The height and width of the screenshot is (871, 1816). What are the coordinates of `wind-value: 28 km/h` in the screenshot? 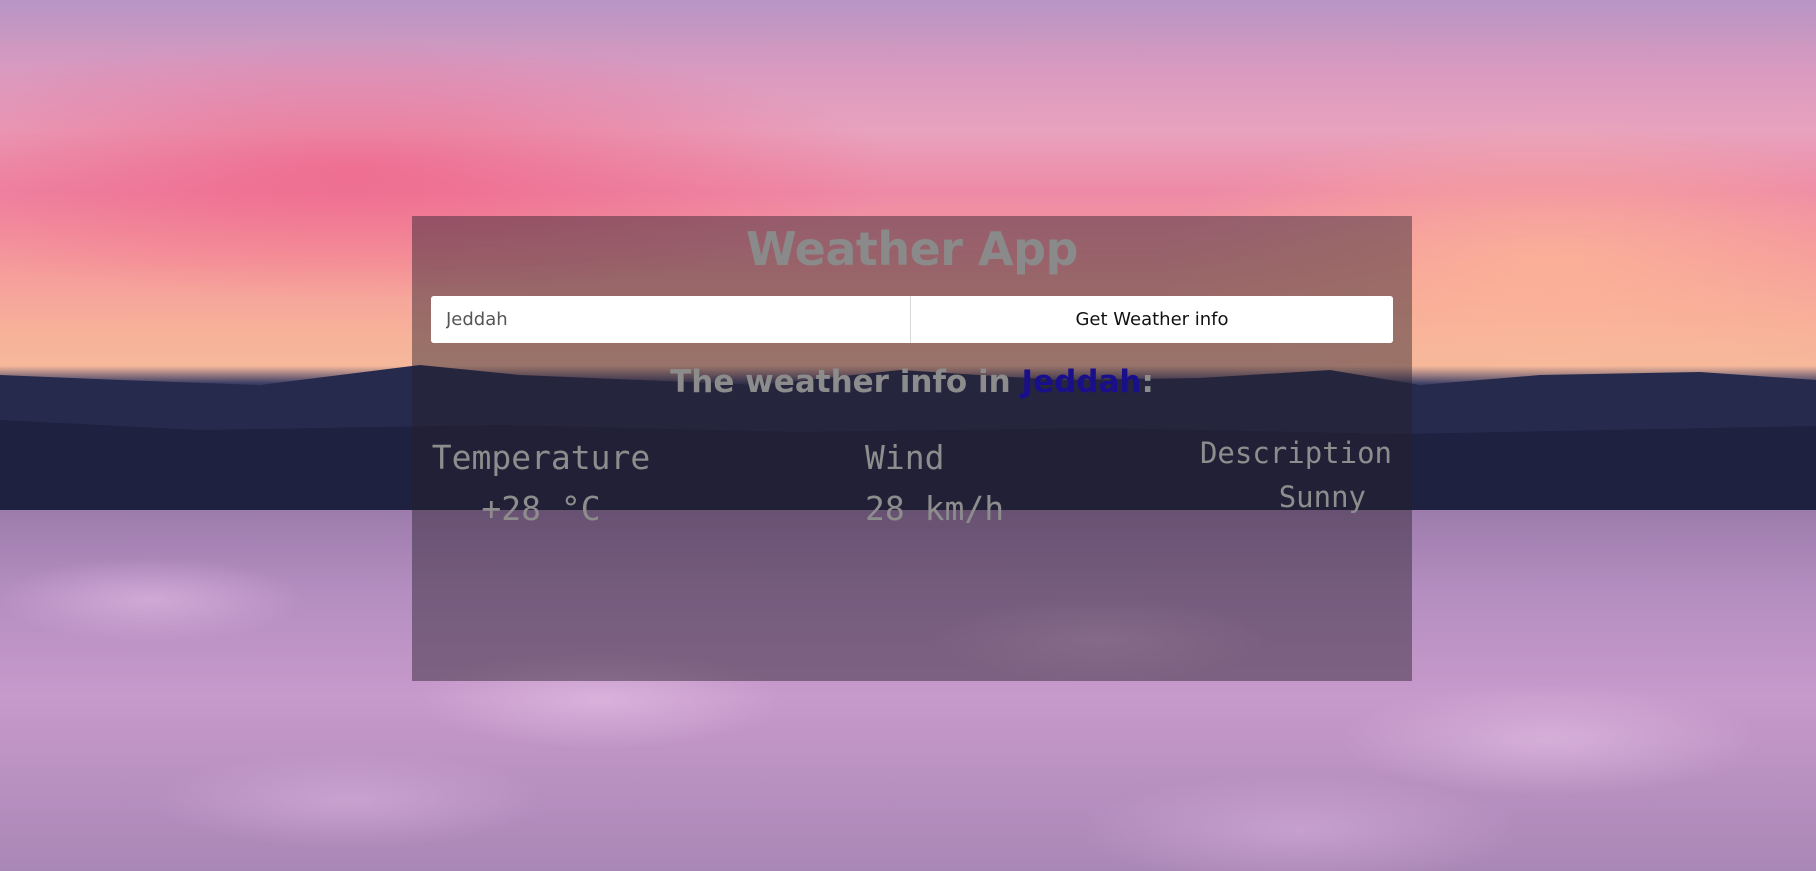 It's located at (935, 508).